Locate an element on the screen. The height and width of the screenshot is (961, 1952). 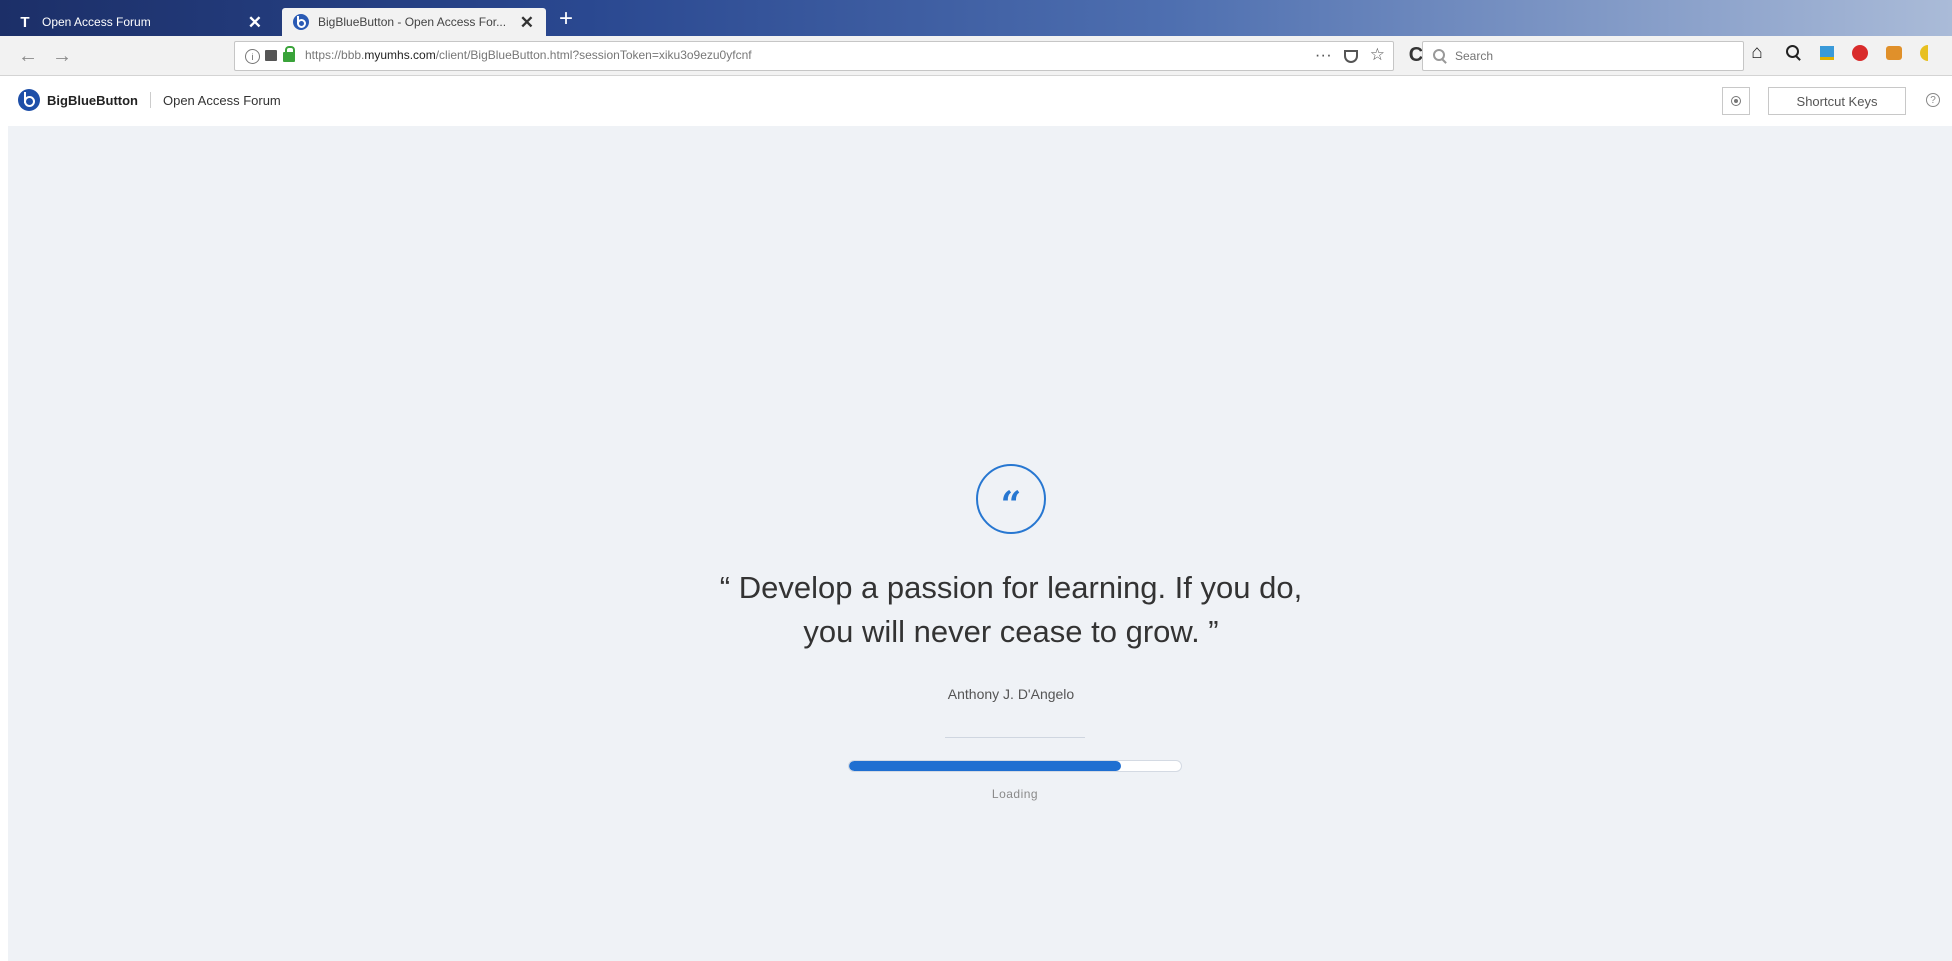
permissions-icon is located at coordinates (271, 55).